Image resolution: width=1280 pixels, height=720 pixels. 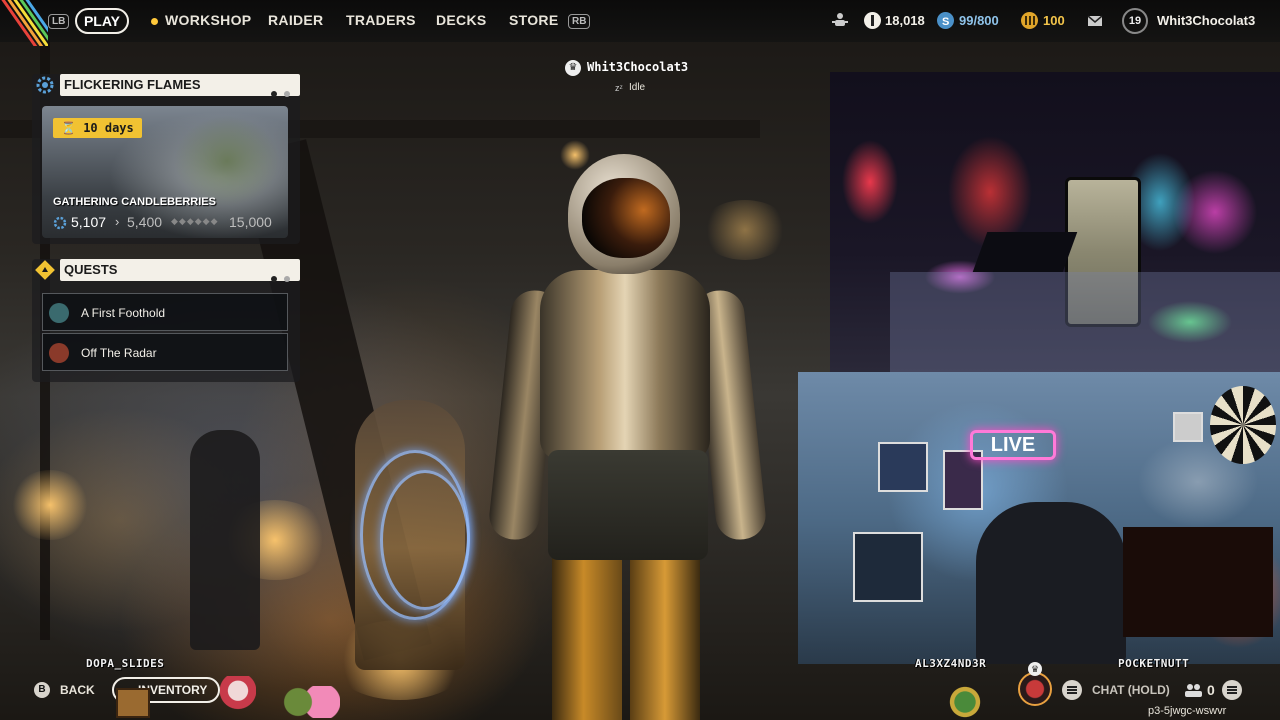 I want to click on streamer-name: AL3XZ4ND3R, so click(x=951, y=663).